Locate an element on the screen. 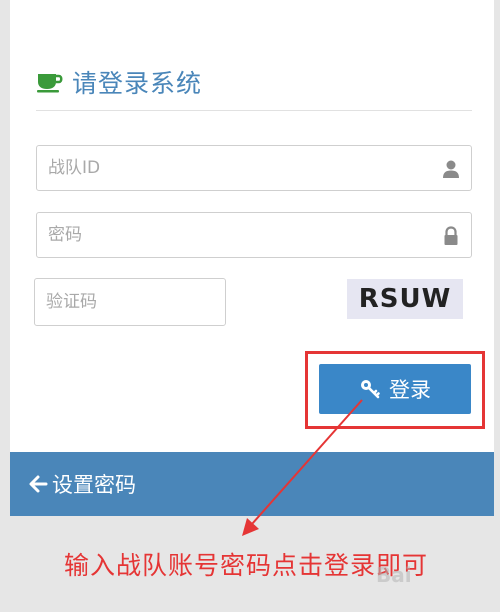 The width and height of the screenshot is (500, 612). annotation-text: 输入战队账号密码点击登录即可 is located at coordinates (246, 565).